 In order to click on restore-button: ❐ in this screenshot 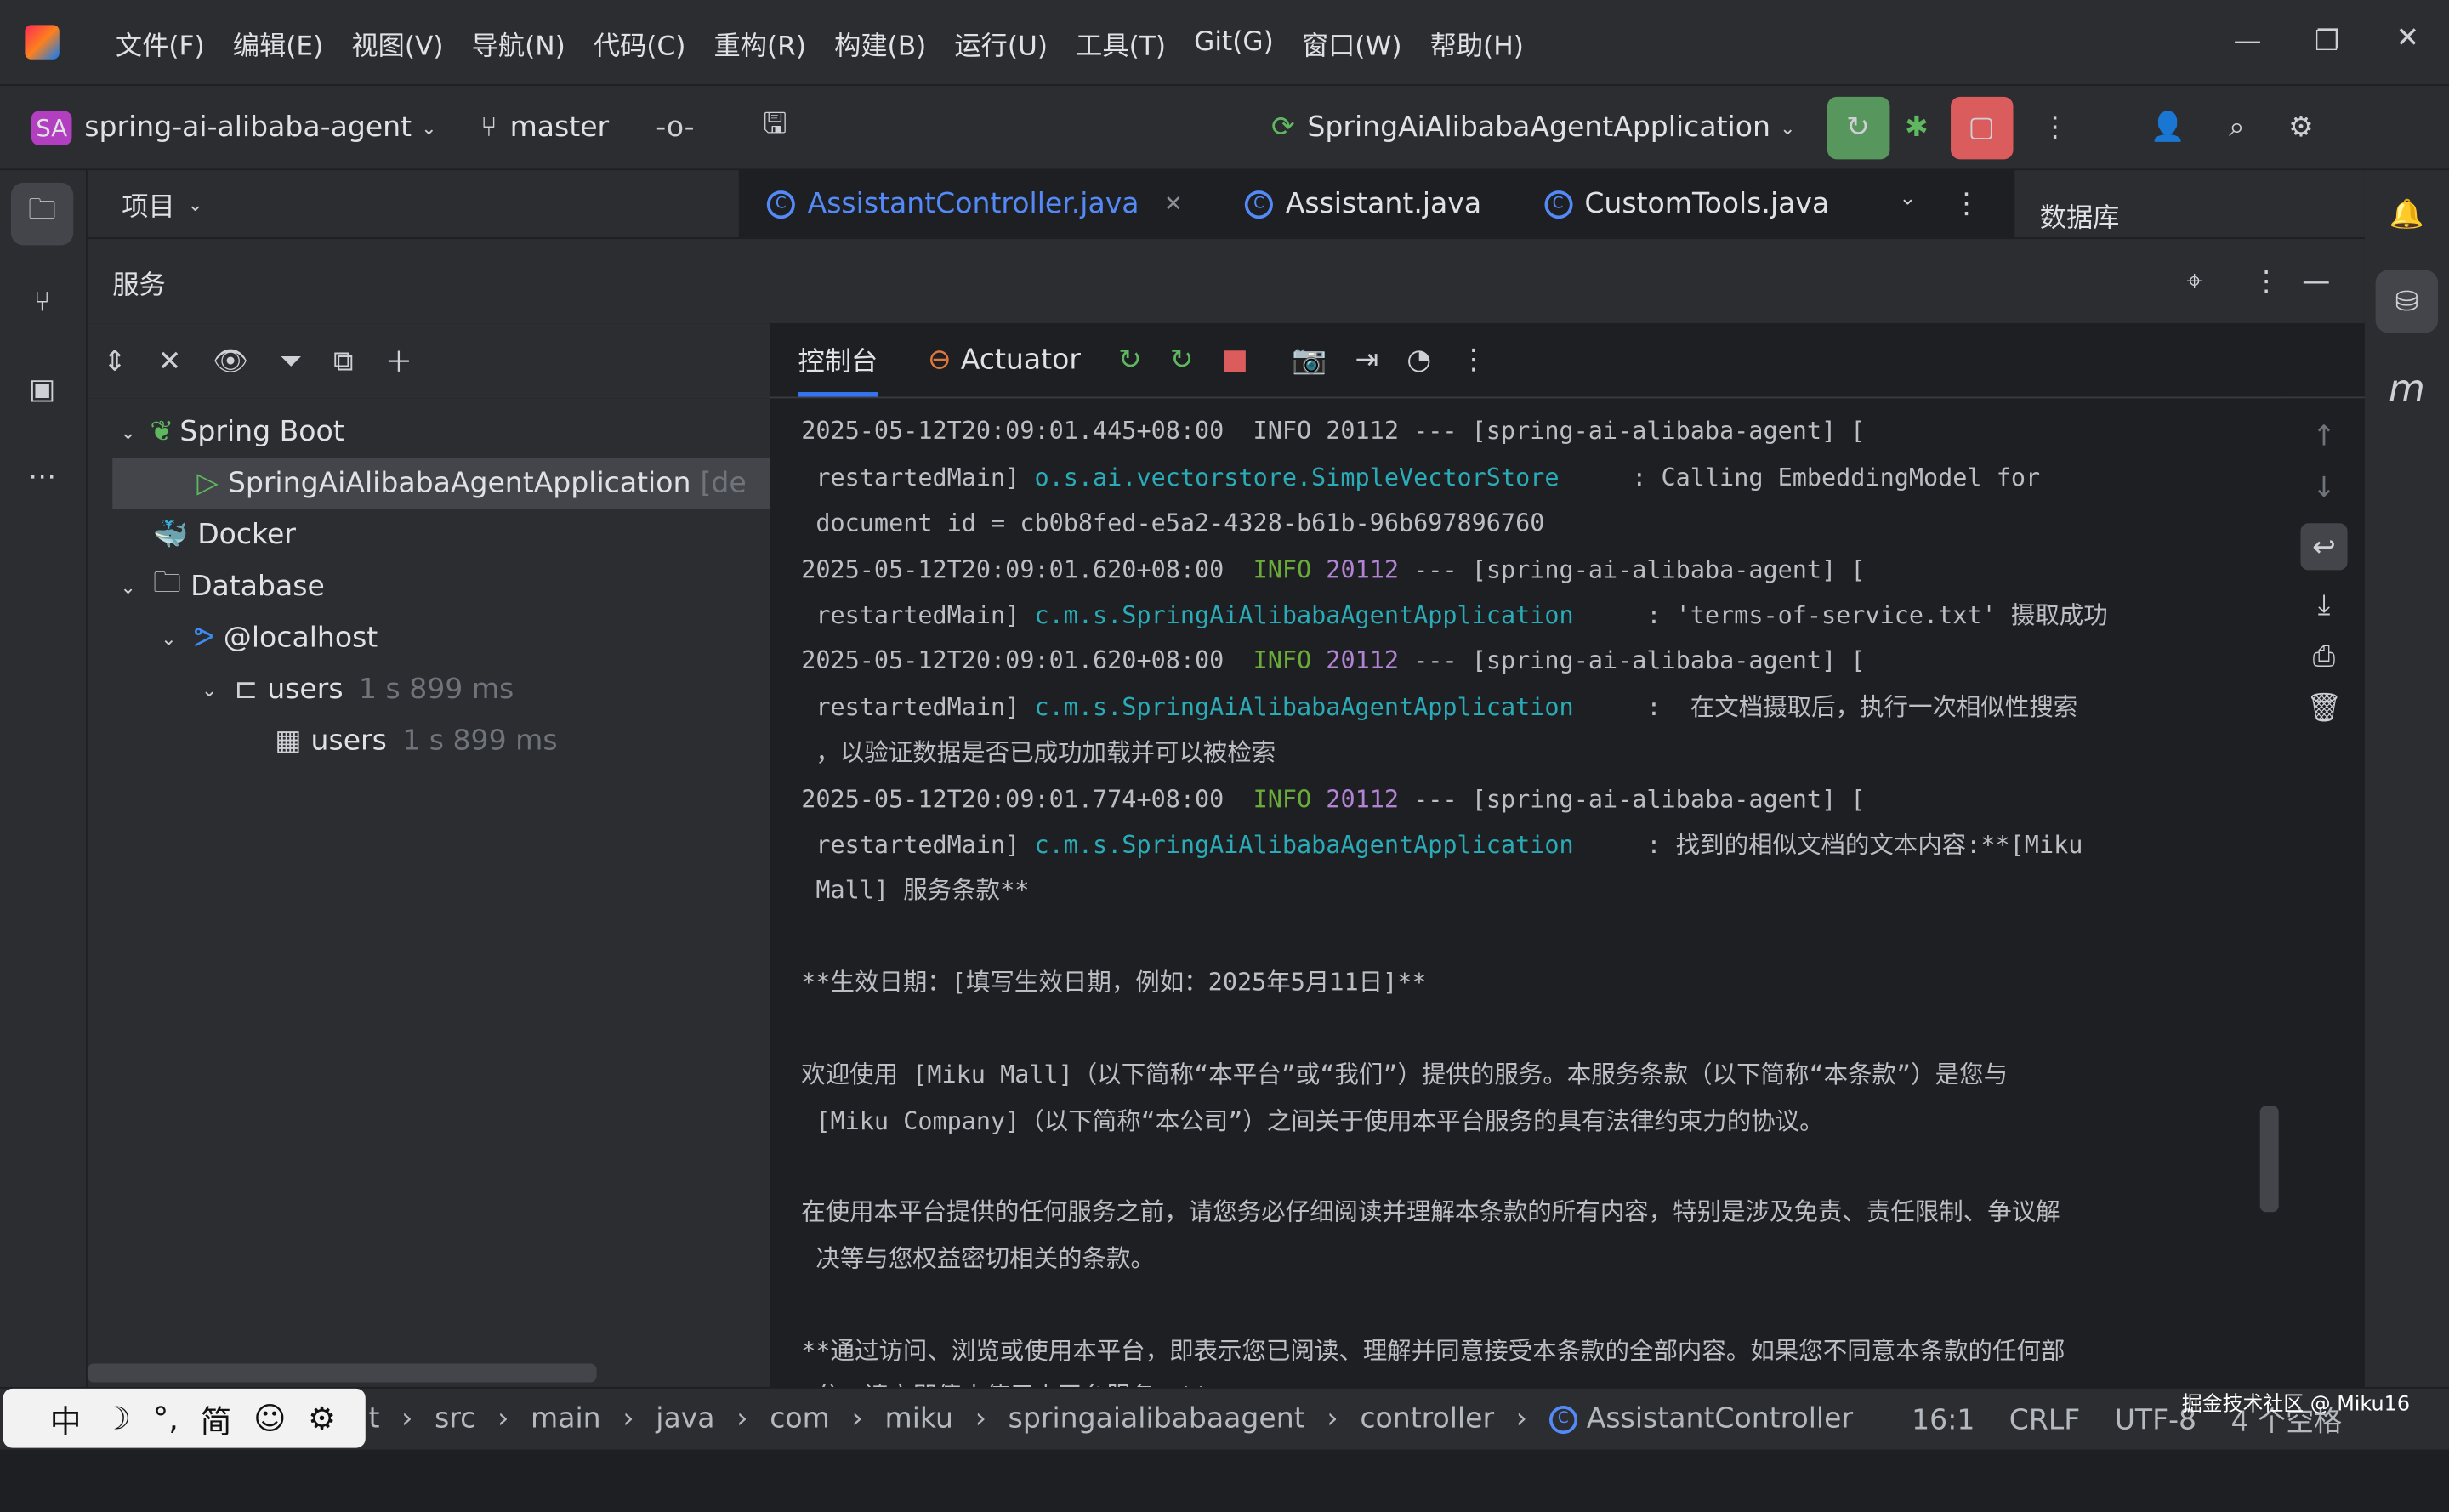, I will do `click(2327, 41)`.